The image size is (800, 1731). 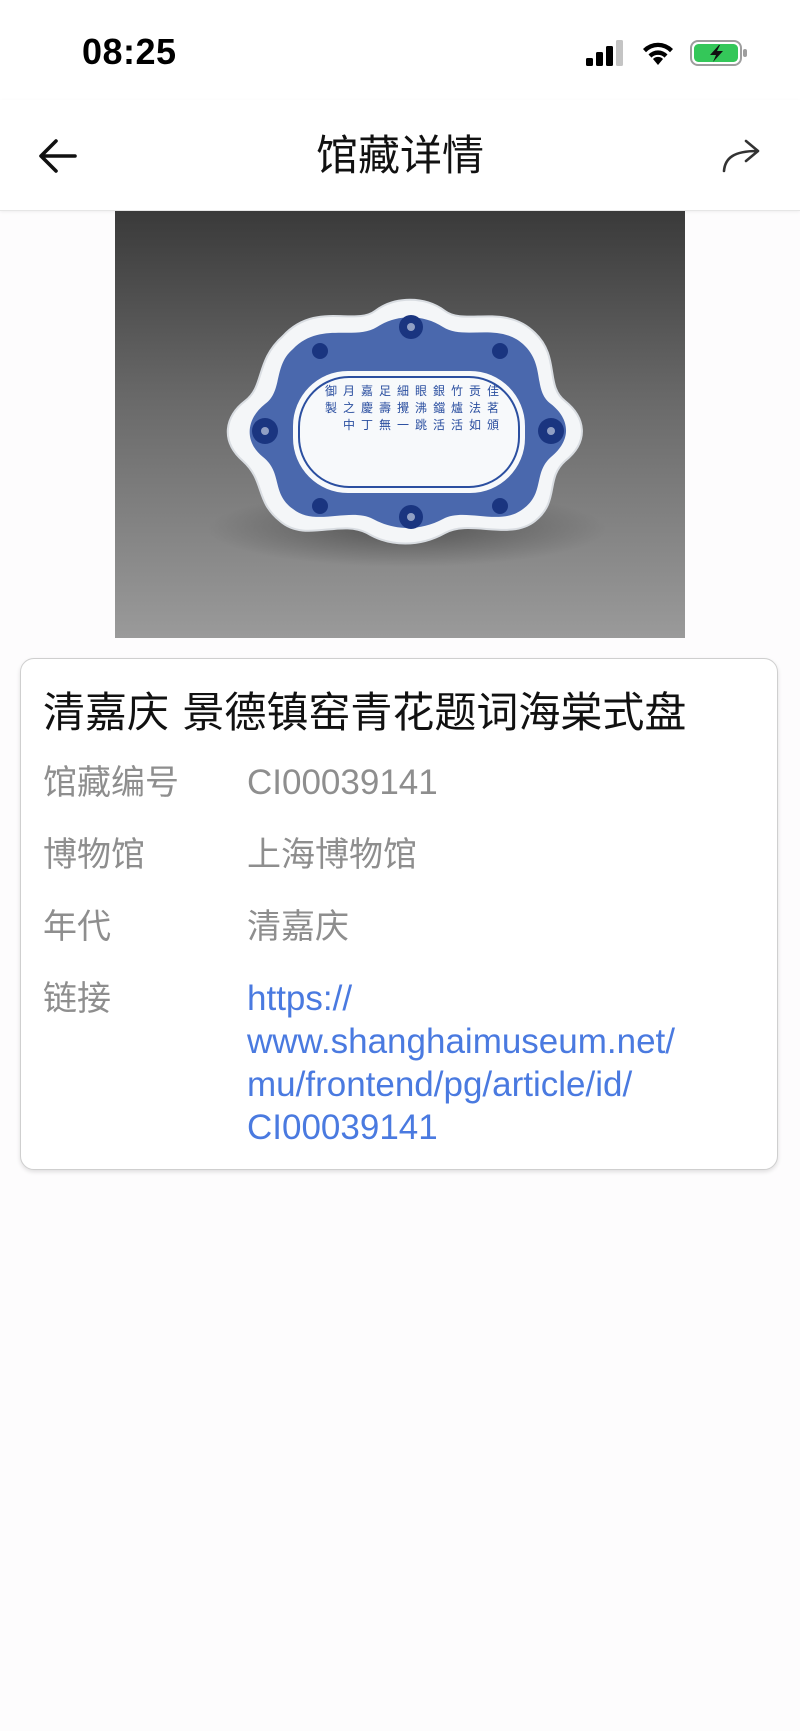 What do you see at coordinates (385, 424) in the screenshot?
I see `inscription-char: 無` at bounding box center [385, 424].